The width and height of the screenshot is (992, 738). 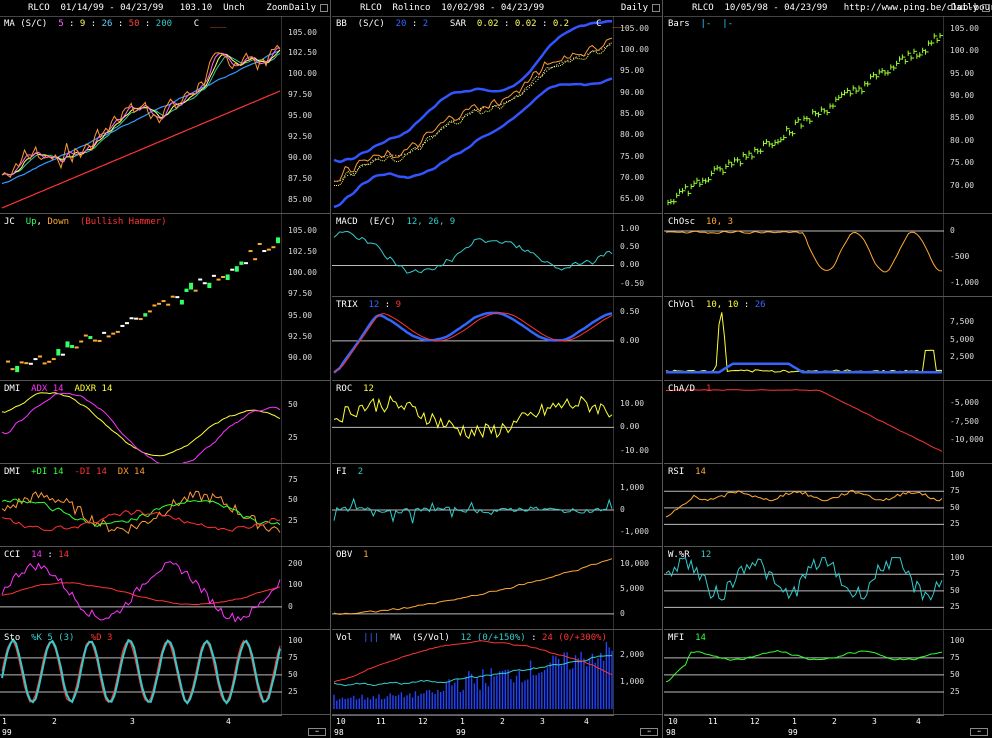 I want to click on indicator-panel-sto: Sto %K 5 (3) %D 3 100 75 50 25, so click(x=165, y=672).